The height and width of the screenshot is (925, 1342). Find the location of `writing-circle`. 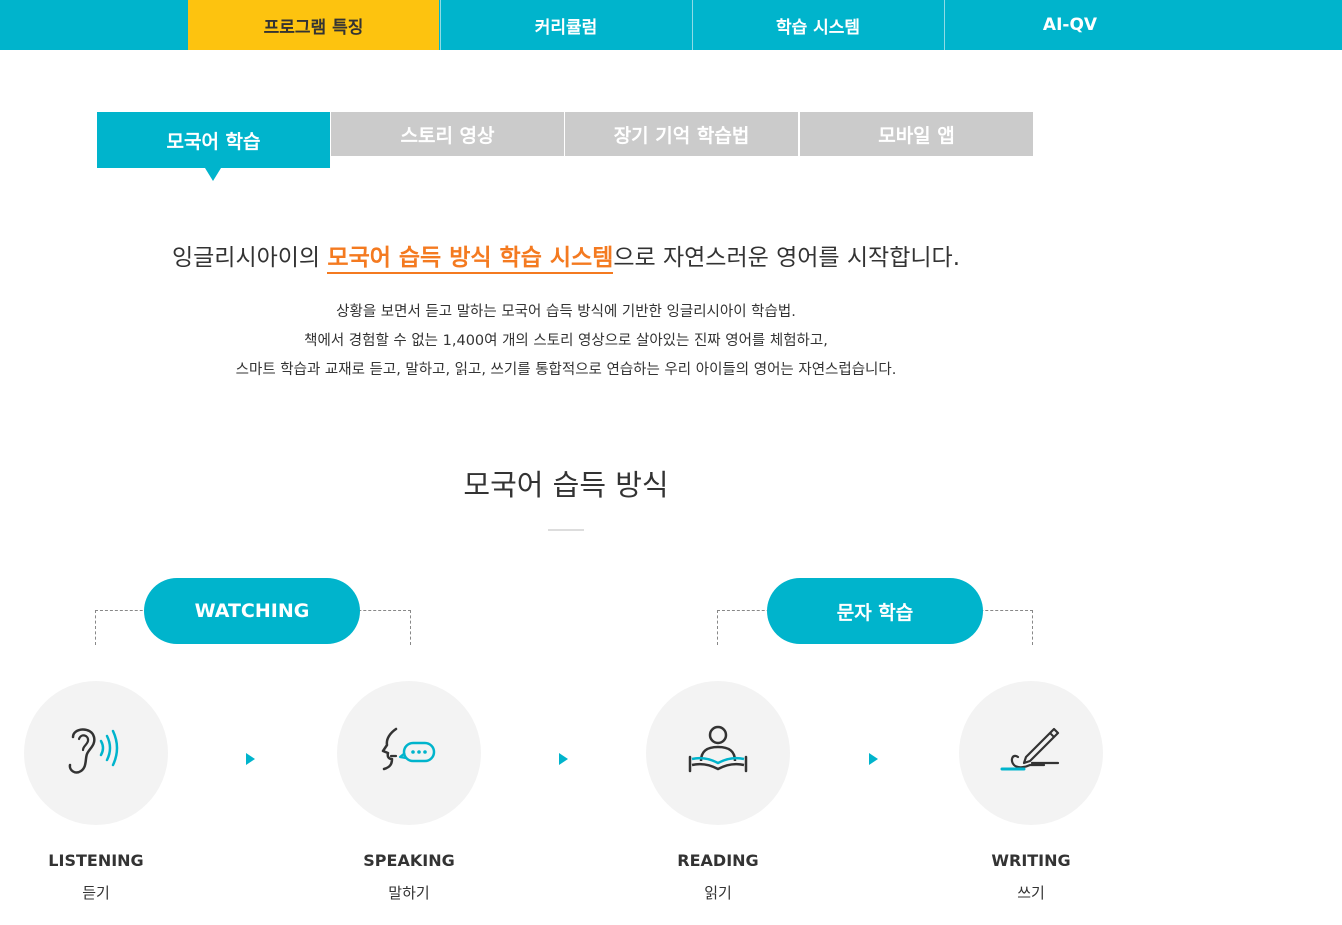

writing-circle is located at coordinates (1031, 753).